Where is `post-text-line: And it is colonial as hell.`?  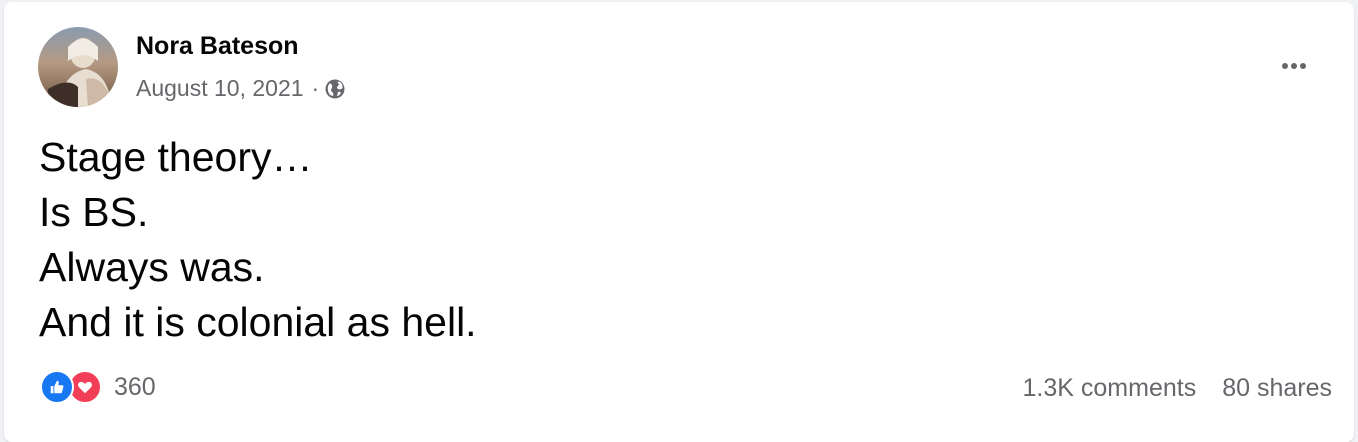
post-text-line: And it is colonial as hell. is located at coordinates (258, 322).